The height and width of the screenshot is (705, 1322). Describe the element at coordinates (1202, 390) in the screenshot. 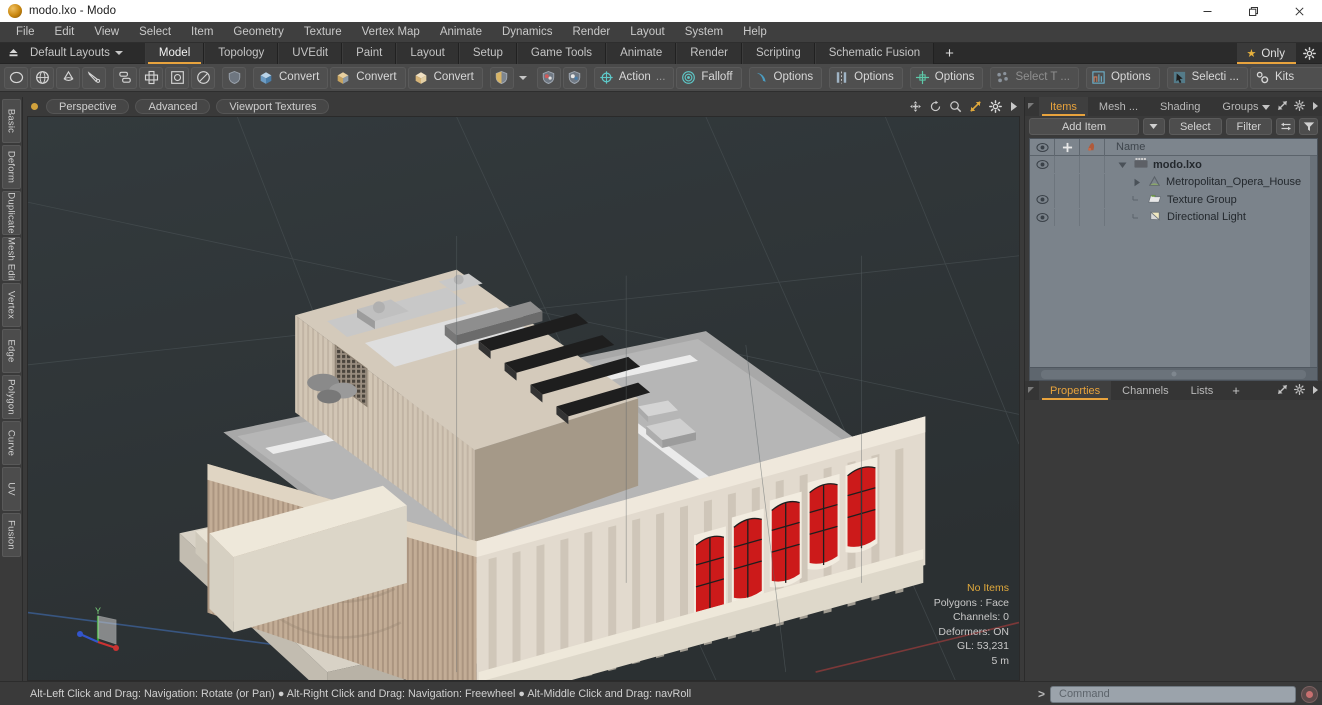

I see `tab-lists: Lists` at that location.